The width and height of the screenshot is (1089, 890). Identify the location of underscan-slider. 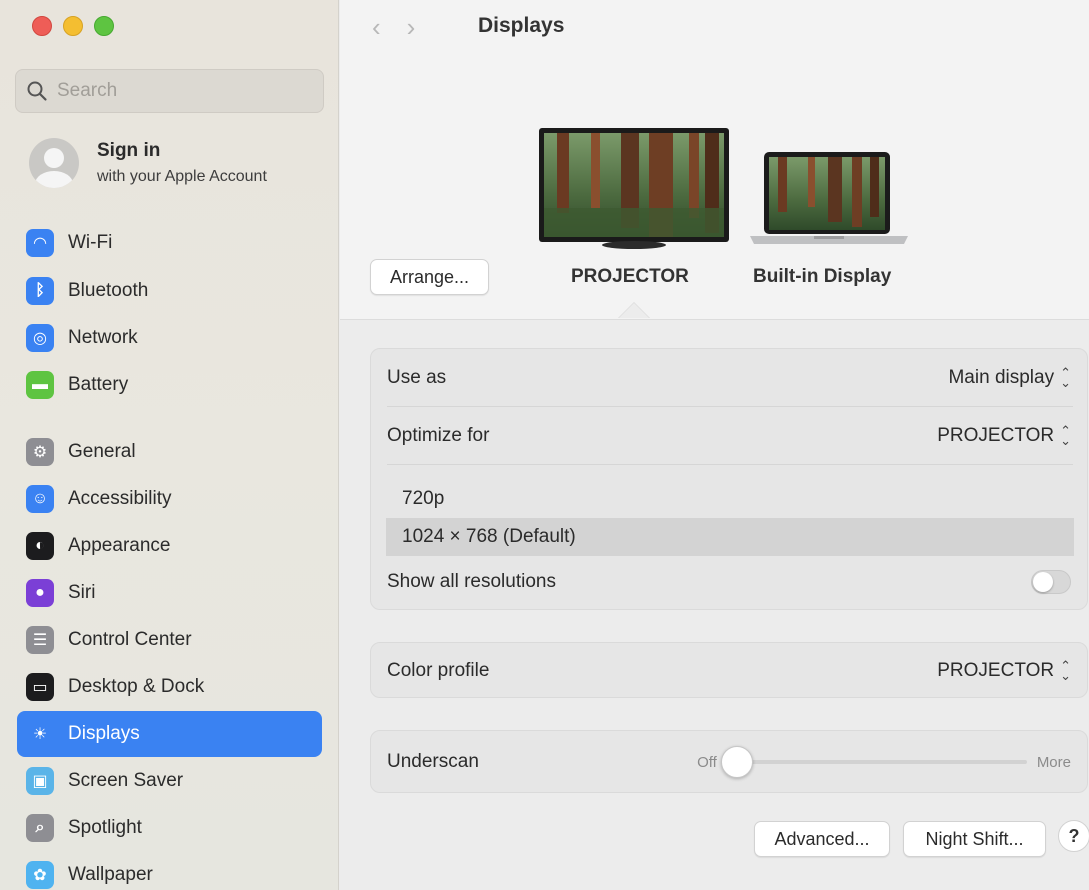
(873, 762).